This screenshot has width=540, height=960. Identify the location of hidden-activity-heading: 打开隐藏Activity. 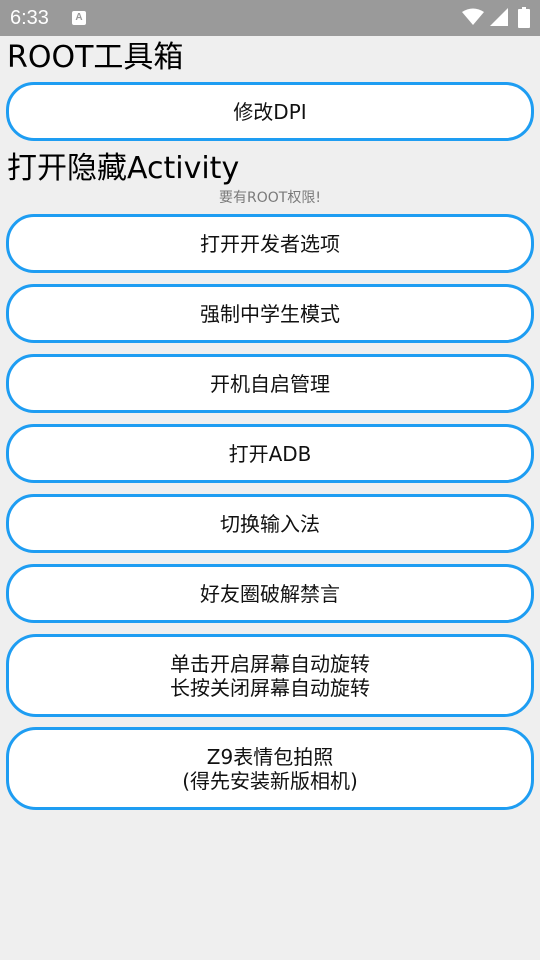
(123, 168).